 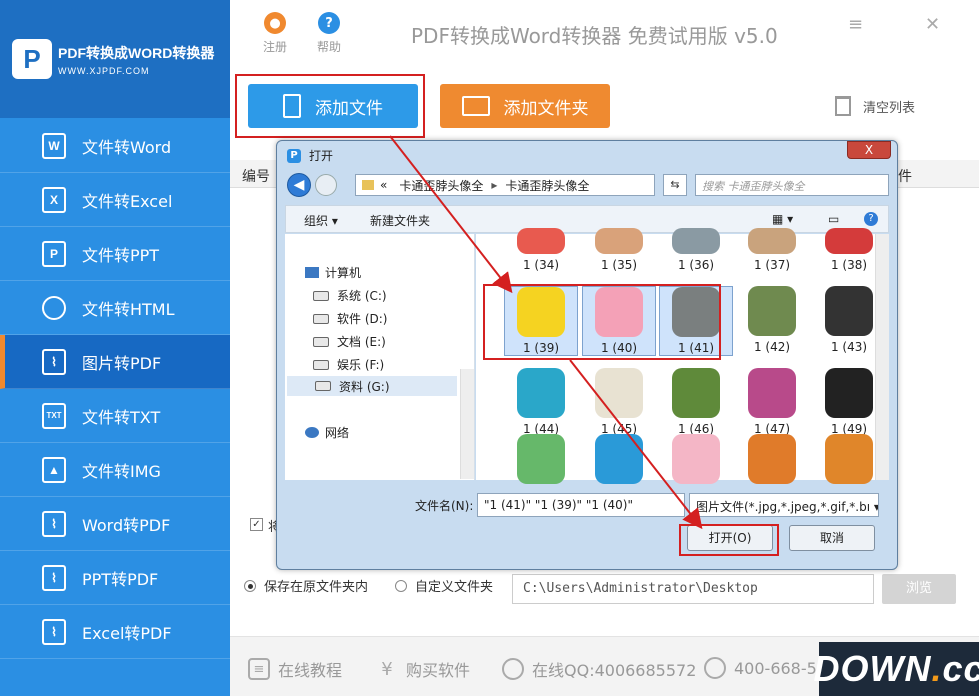 What do you see at coordinates (115, 146) in the screenshot?
I see `sidebar-item-word: W 文件转Word` at bounding box center [115, 146].